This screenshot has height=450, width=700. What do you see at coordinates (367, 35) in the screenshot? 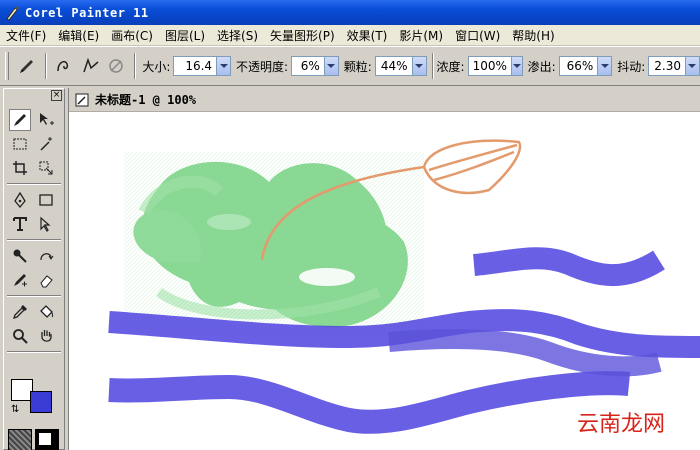
I see `menu-effects: 效果(T)` at bounding box center [367, 35].